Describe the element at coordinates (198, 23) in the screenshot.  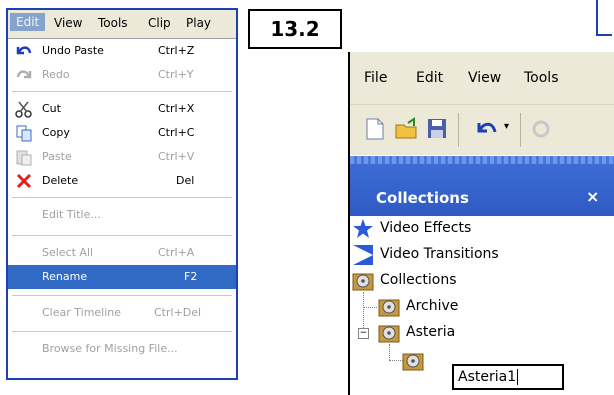
I see `menu-play: Play` at that location.